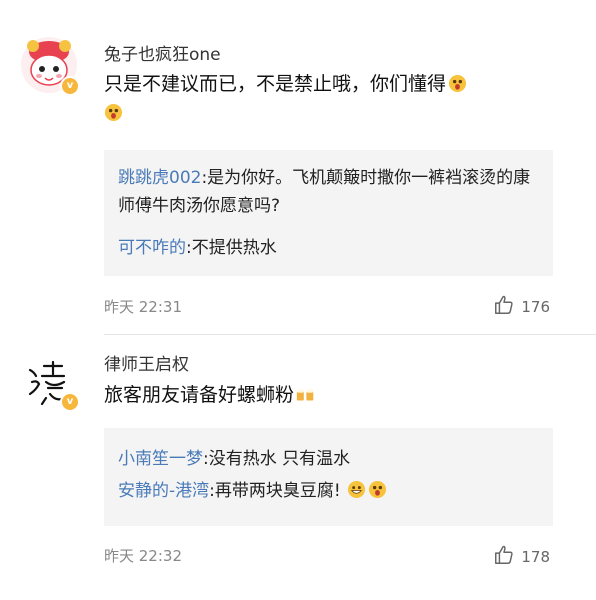  What do you see at coordinates (143, 556) in the screenshot?
I see `comment-timestamp: 昨天 22:32` at bounding box center [143, 556].